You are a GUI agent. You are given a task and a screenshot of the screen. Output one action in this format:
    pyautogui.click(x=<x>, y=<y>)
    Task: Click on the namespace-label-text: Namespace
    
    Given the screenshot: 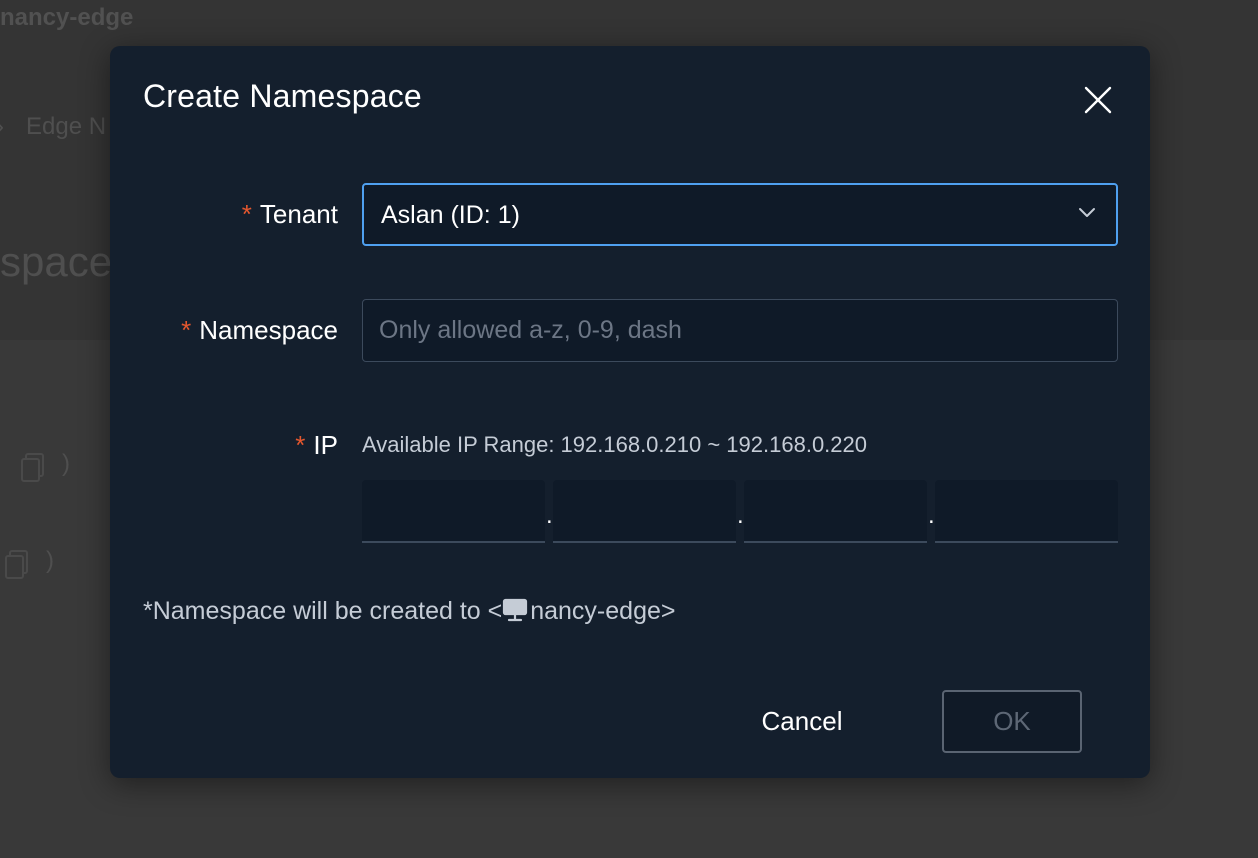 What is the action you would take?
    pyautogui.click(x=268, y=330)
    